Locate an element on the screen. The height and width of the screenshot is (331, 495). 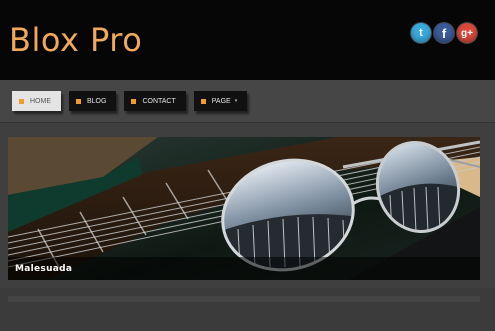
nav-item-page: PAGE ▾ is located at coordinates (220, 101).